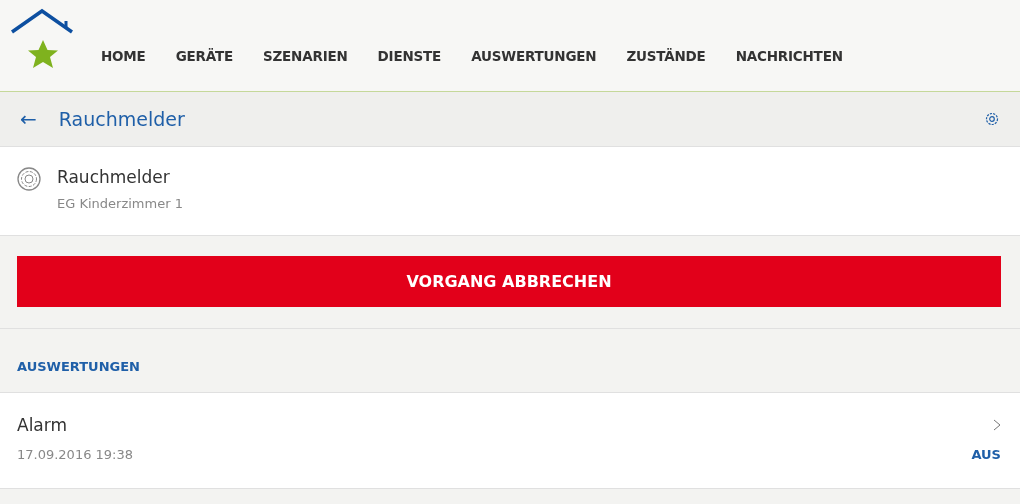 The image size is (1020, 504). What do you see at coordinates (789, 56) in the screenshot?
I see `nav-link: NACHRICHTEN` at bounding box center [789, 56].